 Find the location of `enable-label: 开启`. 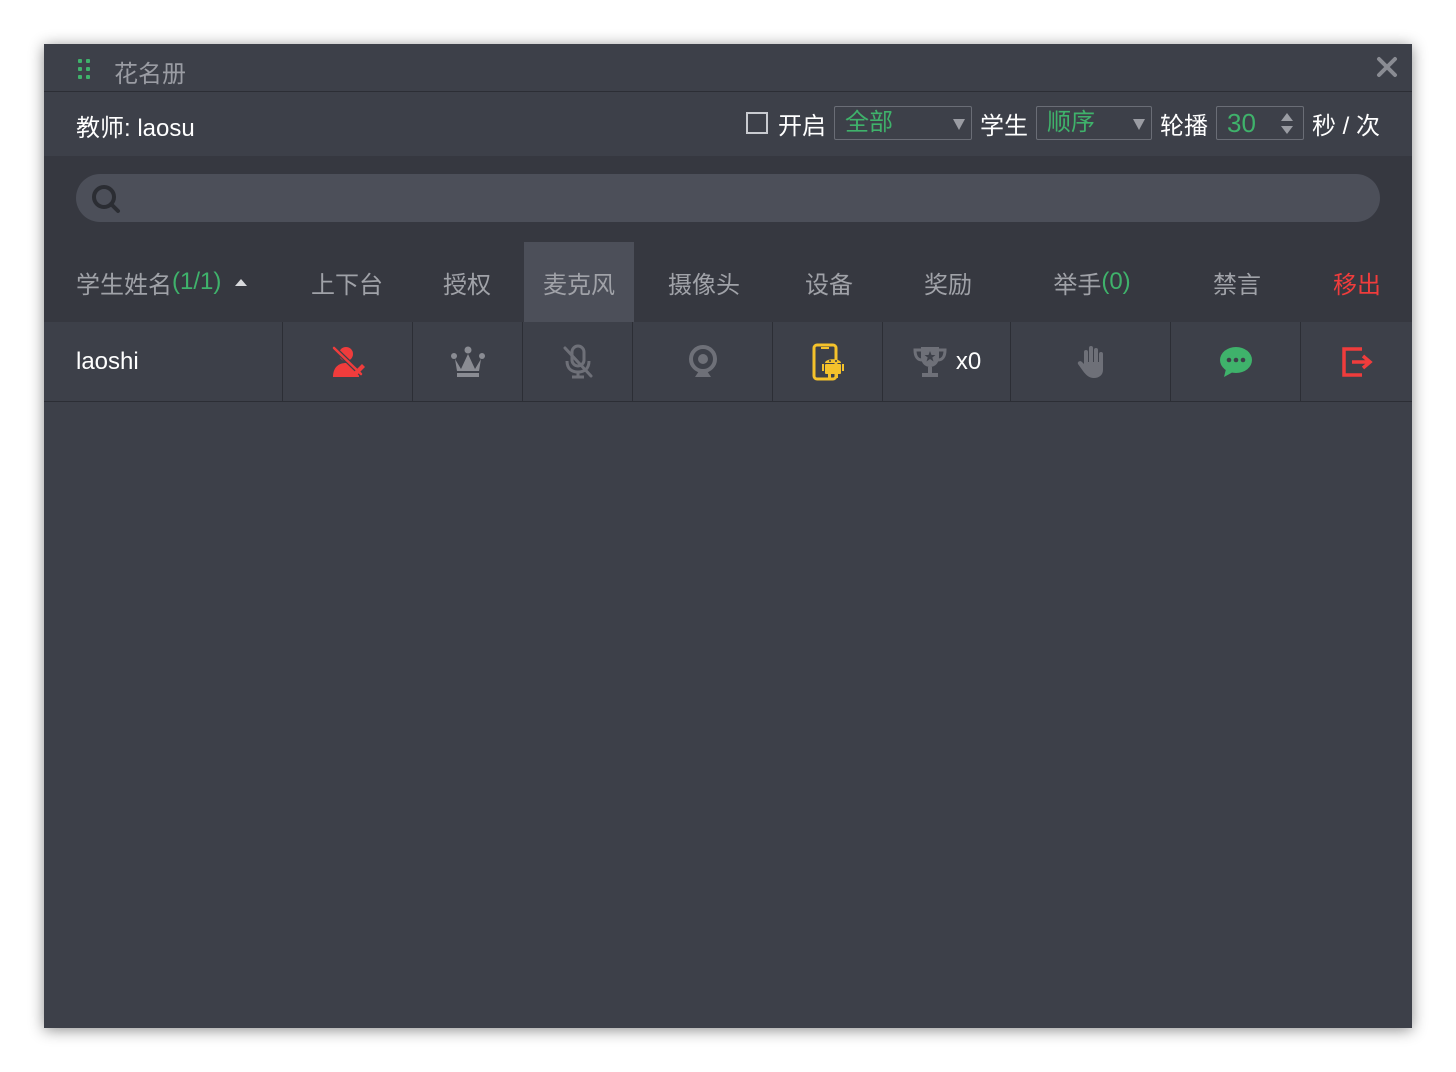

enable-label: 开启 is located at coordinates (801, 126).